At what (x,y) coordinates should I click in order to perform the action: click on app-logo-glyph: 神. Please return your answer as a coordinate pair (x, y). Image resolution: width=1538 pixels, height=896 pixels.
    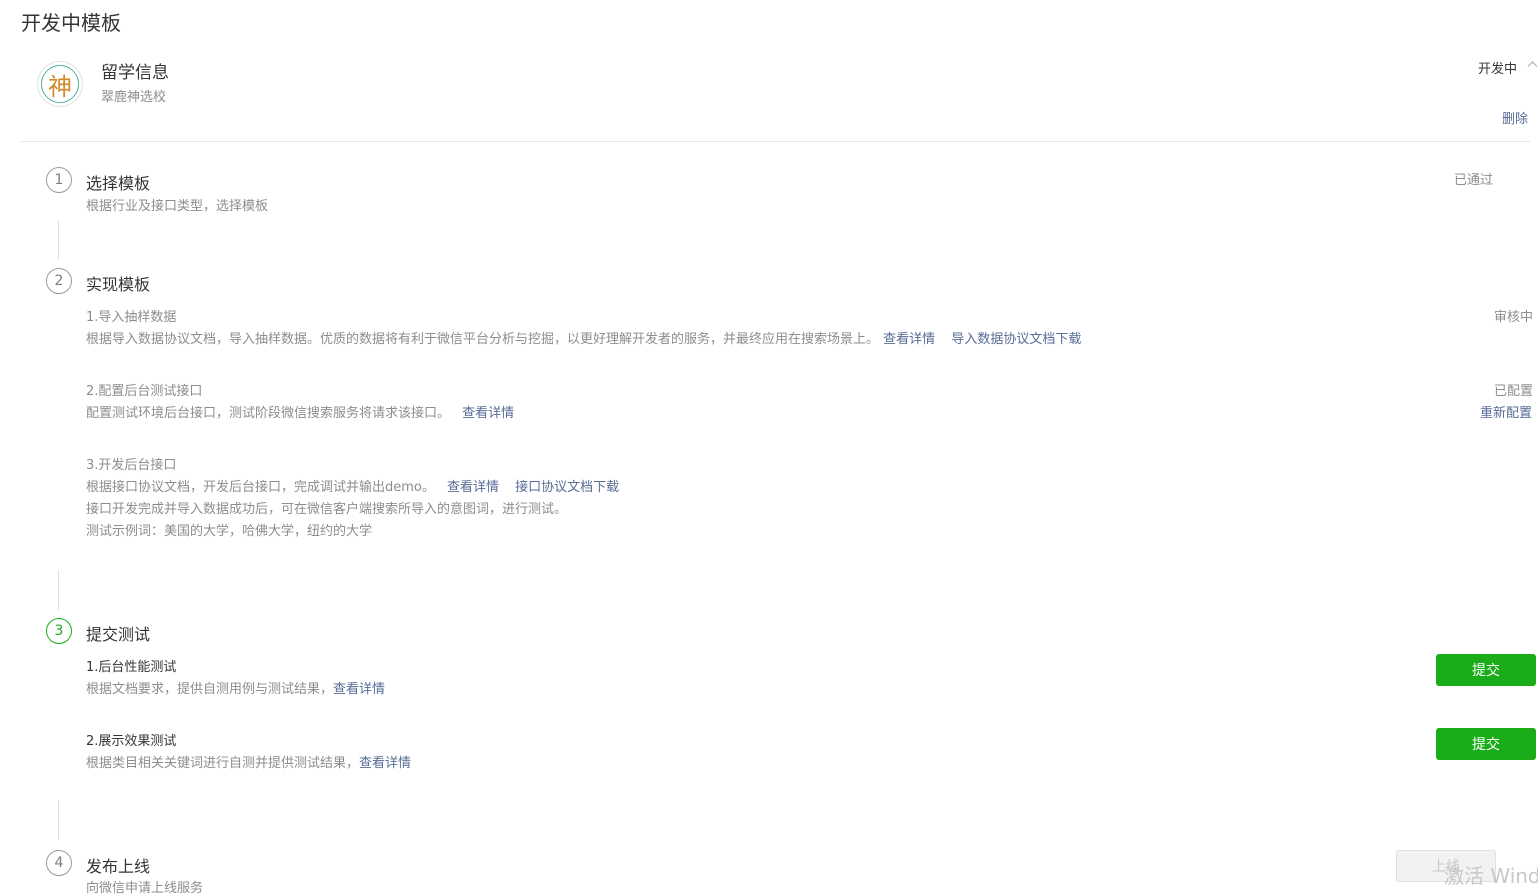
    Looking at the image, I should click on (60, 84).